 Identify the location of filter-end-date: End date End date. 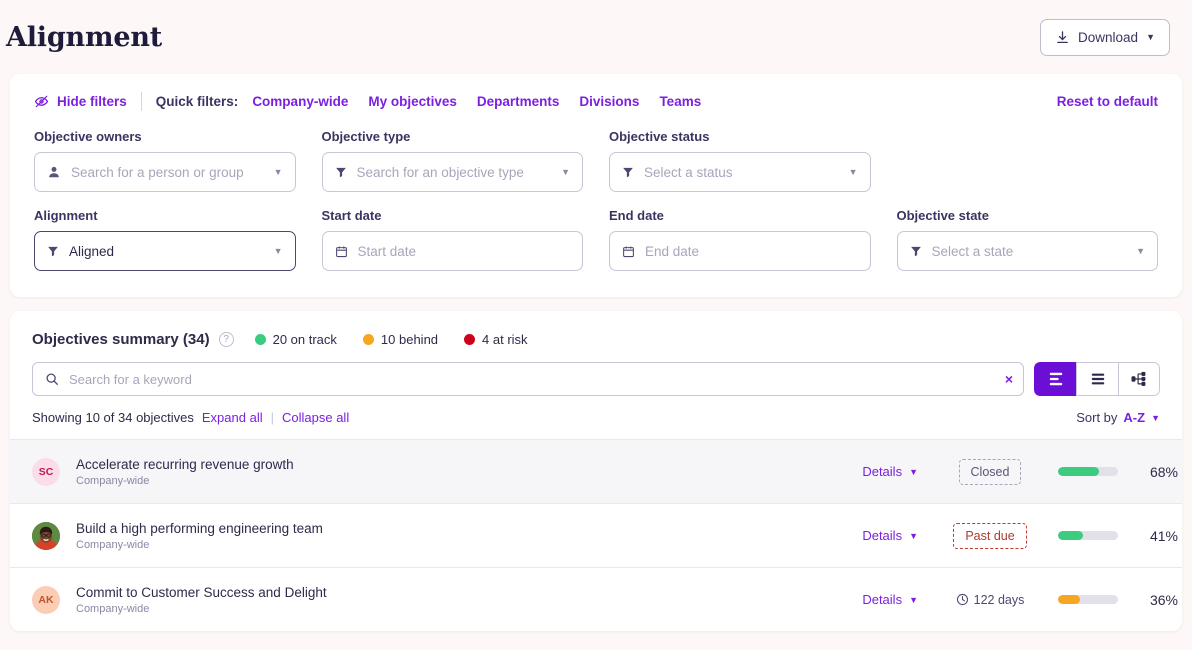
(740, 239).